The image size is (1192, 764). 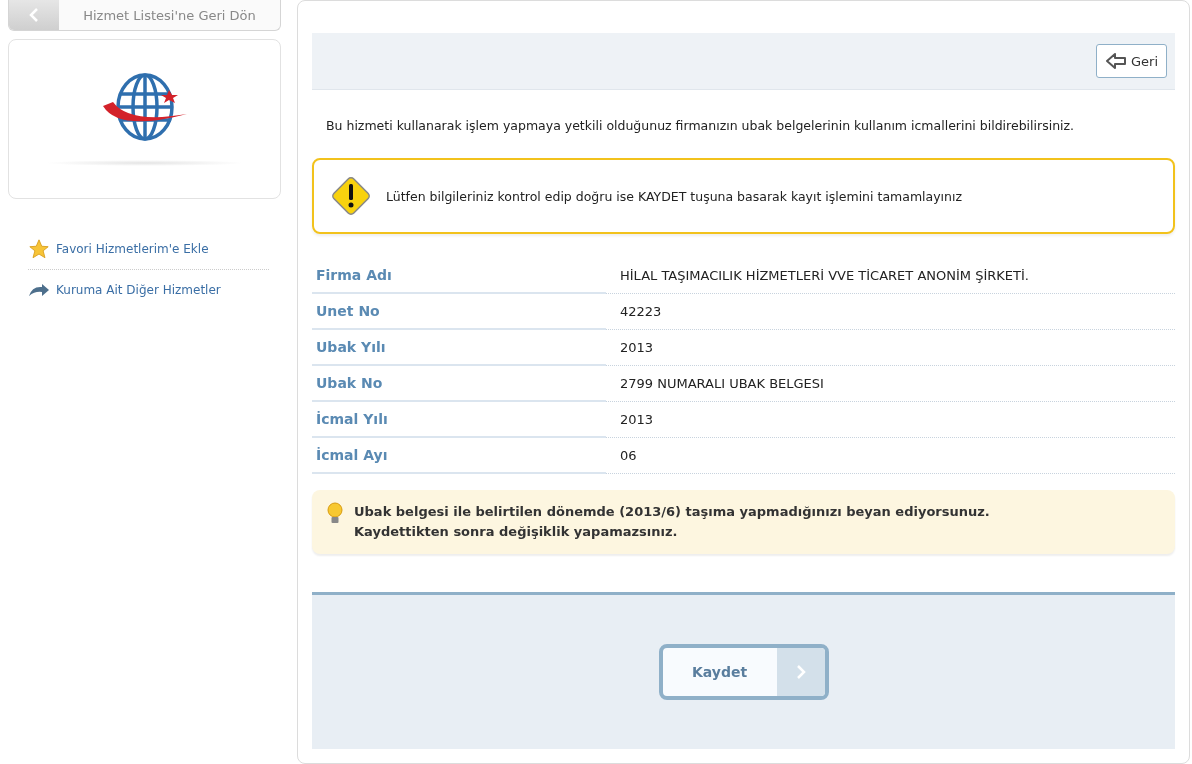 What do you see at coordinates (459, 456) in the screenshot?
I see `field-label: İcmal Ayı` at bounding box center [459, 456].